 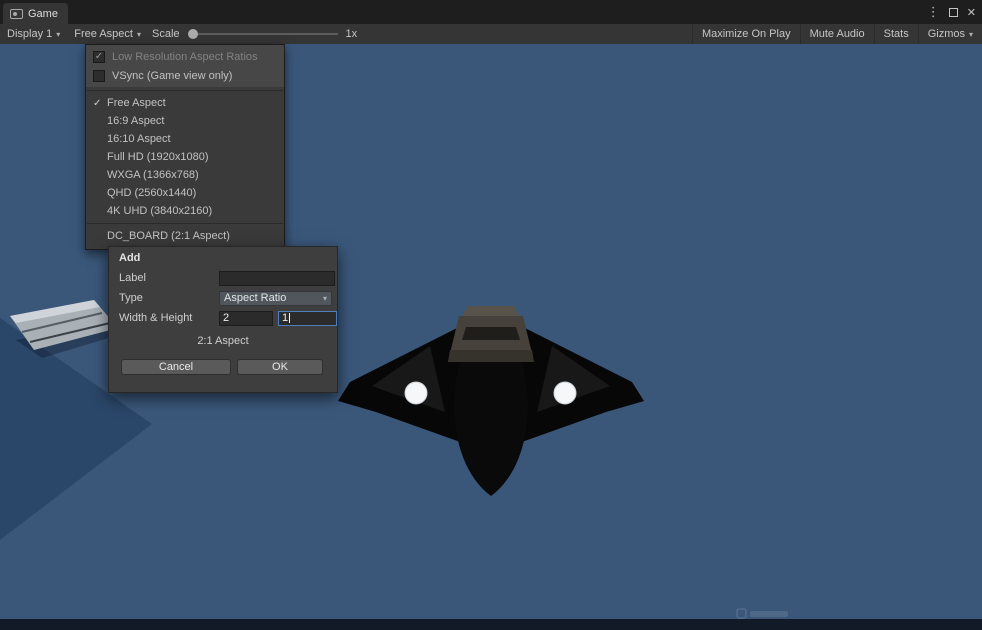 I want to click on check-icon: ✓, so click(x=97, y=103).